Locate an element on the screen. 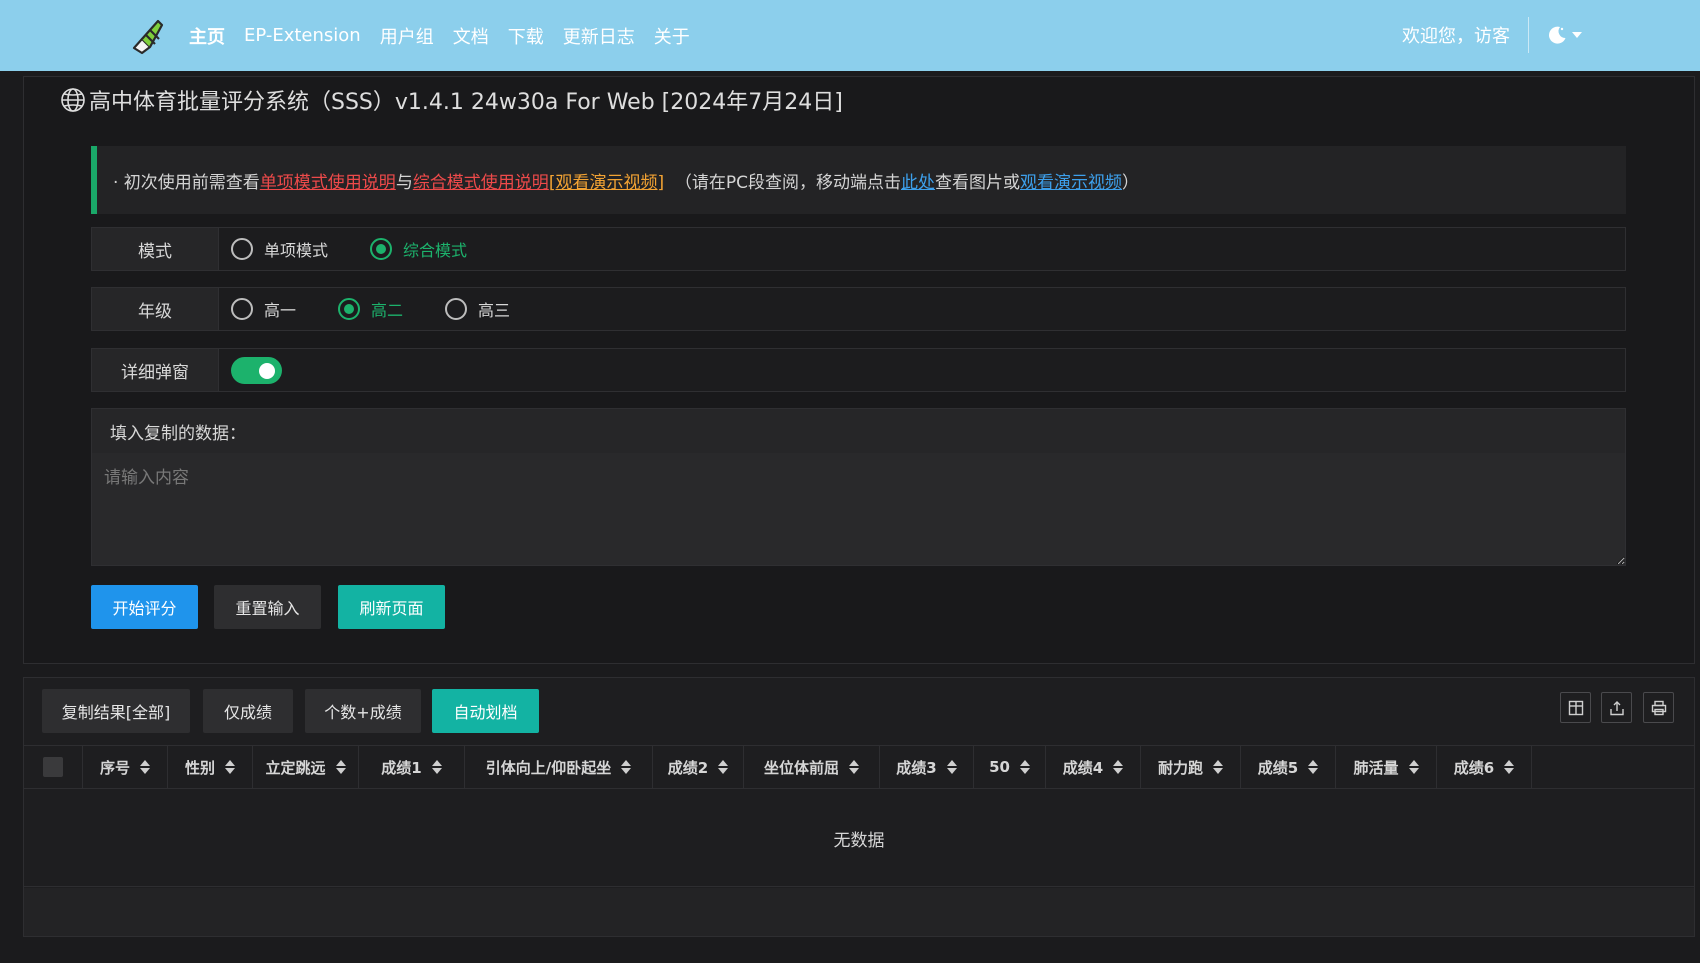 This screenshot has width=1700, height=963. column-header: 引体向上/仰卧起坐 is located at coordinates (559, 767).